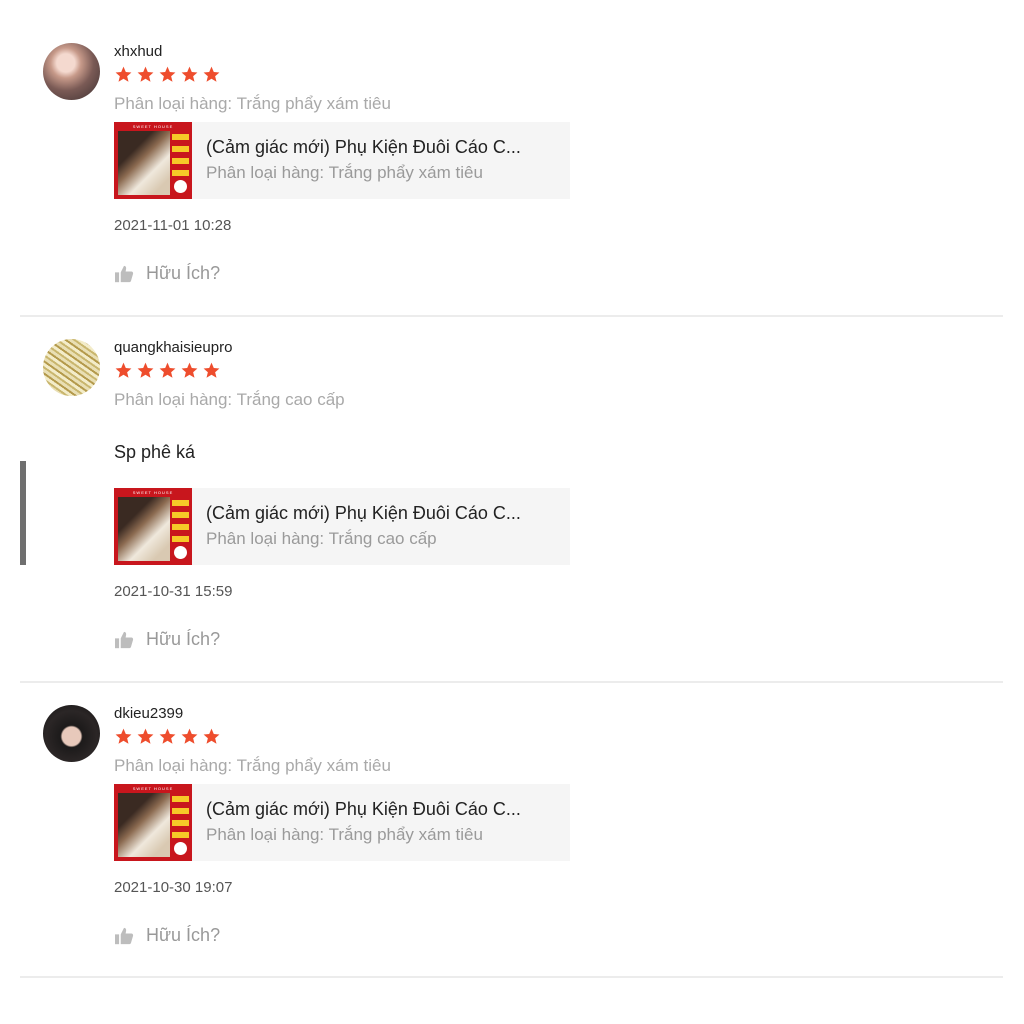 Image resolution: width=1024 pixels, height=1024 pixels. I want to click on review-comment: Sp phê ká, so click(155, 452).